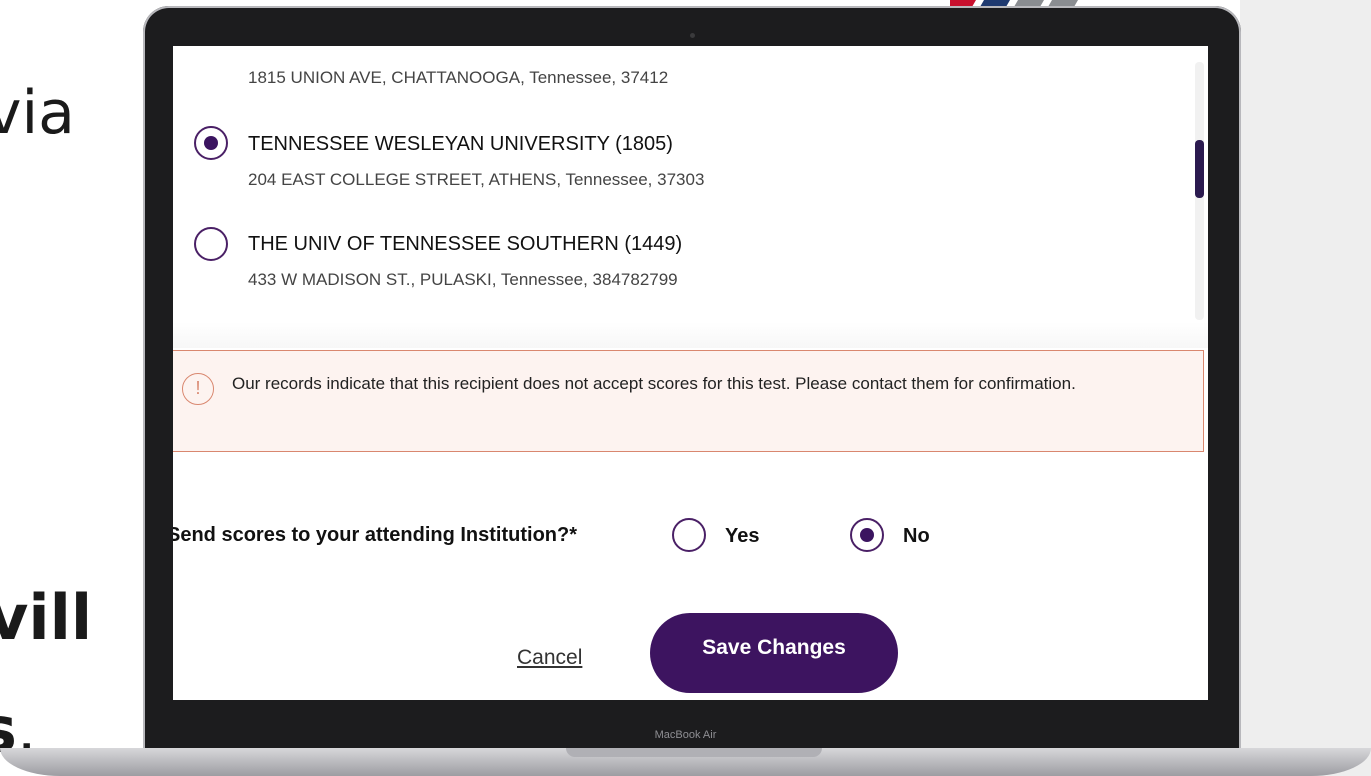  Describe the element at coordinates (460, 144) in the screenshot. I see `institution-name-1: TENNESSEE WESLEYAN UNIVERSITY (1805)` at that location.